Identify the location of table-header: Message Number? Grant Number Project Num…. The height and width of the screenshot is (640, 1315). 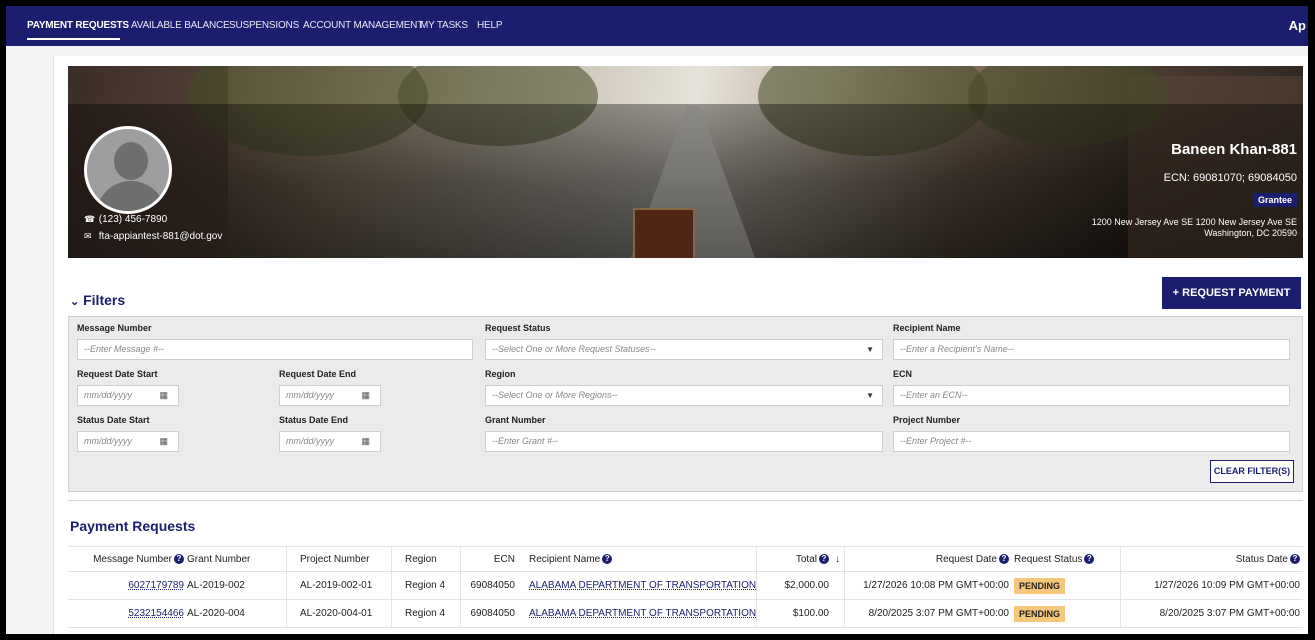
(685, 559).